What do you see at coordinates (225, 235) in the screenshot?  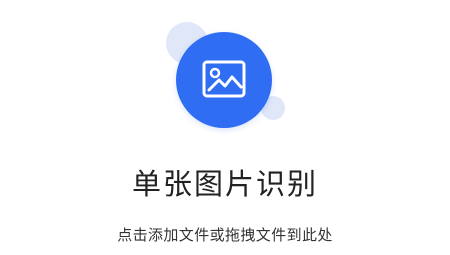 I see `upload-hint: 点击添加文件或拖拽文件到此处` at bounding box center [225, 235].